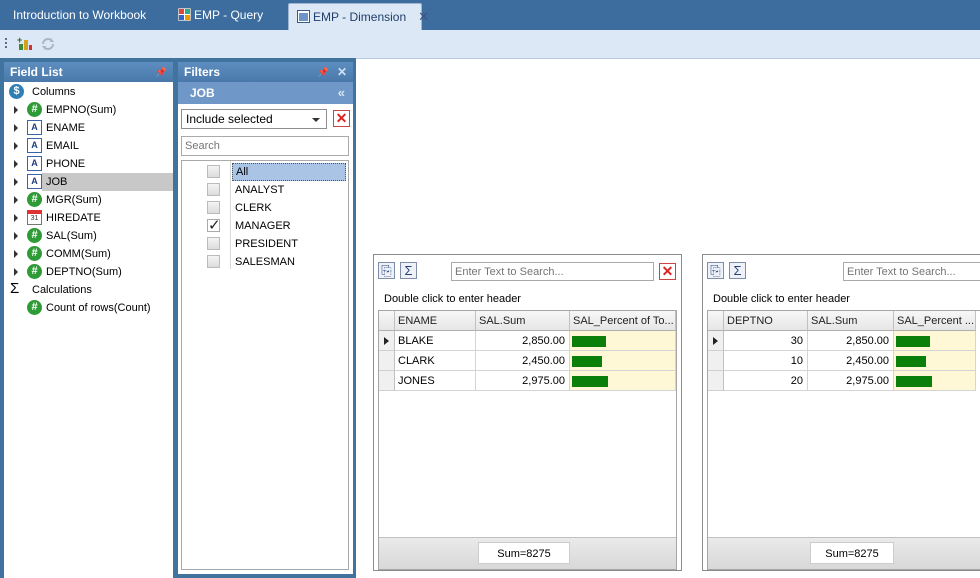 This screenshot has width=980, height=578. I want to click on filter-option-president: PRESIDENT, so click(265, 244).